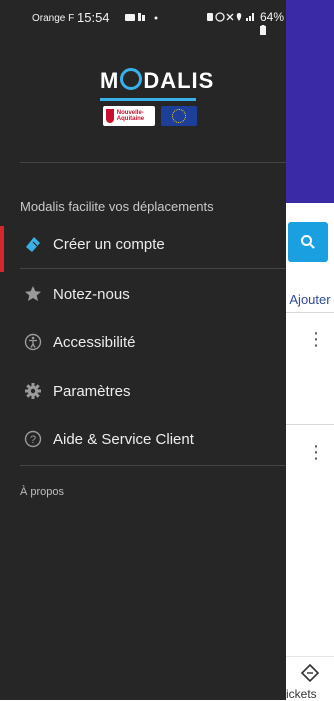 The height and width of the screenshot is (701, 334). I want to click on battery-level: 64%, so click(273, 24).